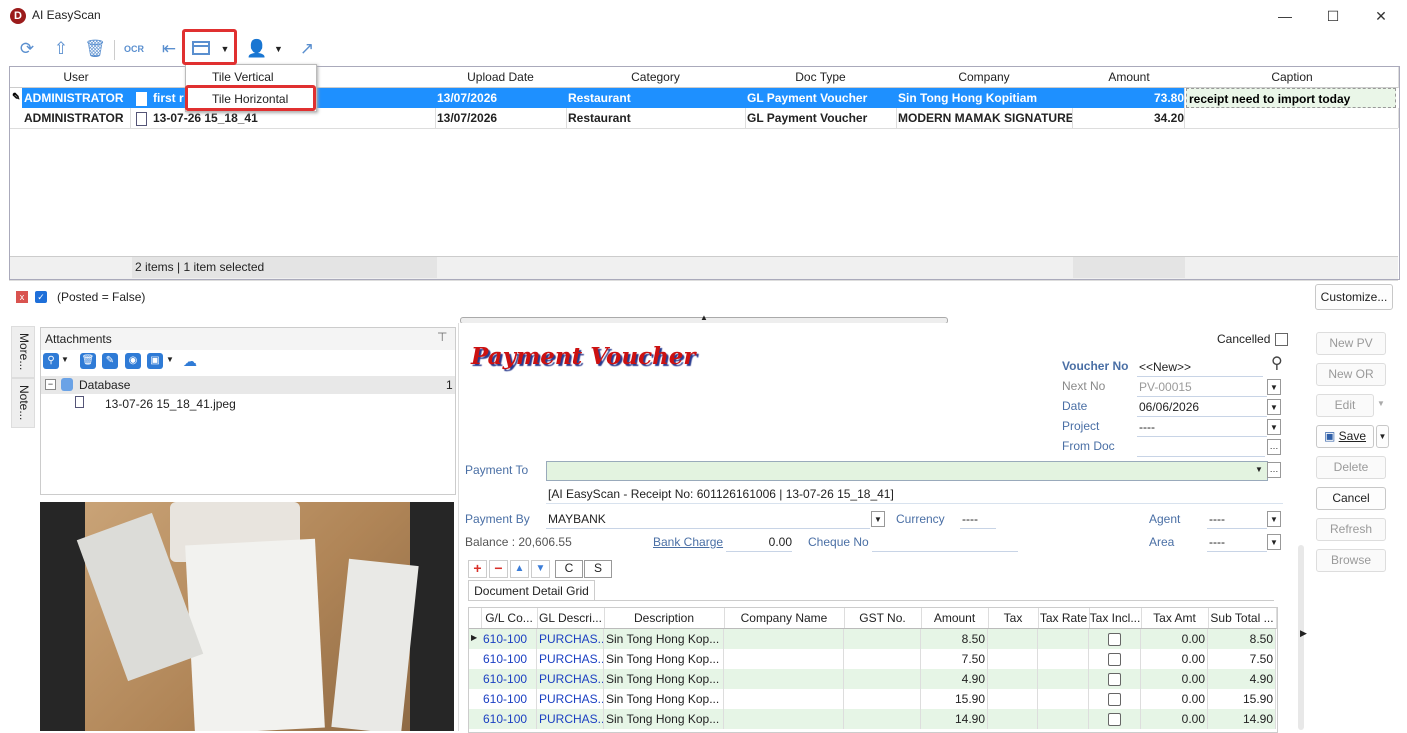  Describe the element at coordinates (954, 719) in the screenshot. I see `detail-cell-amount: 14.90` at that location.